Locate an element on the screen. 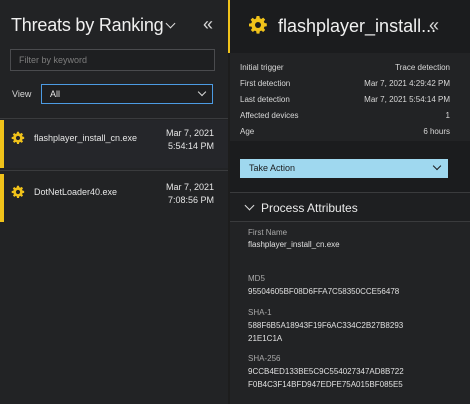 The height and width of the screenshot is (404, 470). detail-key: First detection is located at coordinates (265, 83).